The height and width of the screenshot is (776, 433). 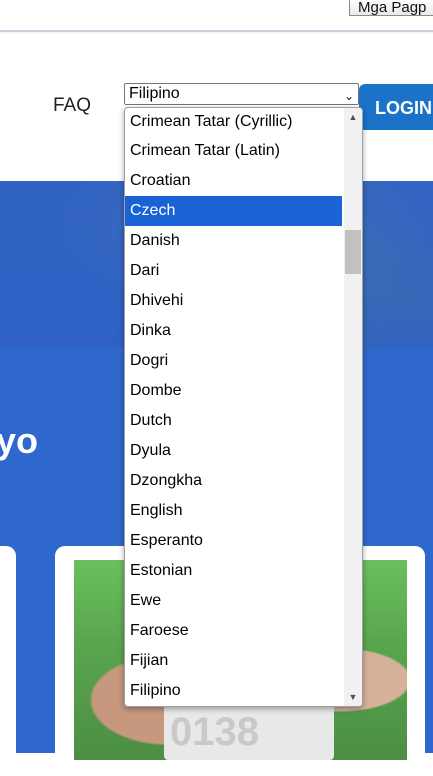 What do you see at coordinates (353, 697) in the screenshot?
I see `triangle-down-icon: ▼` at bounding box center [353, 697].